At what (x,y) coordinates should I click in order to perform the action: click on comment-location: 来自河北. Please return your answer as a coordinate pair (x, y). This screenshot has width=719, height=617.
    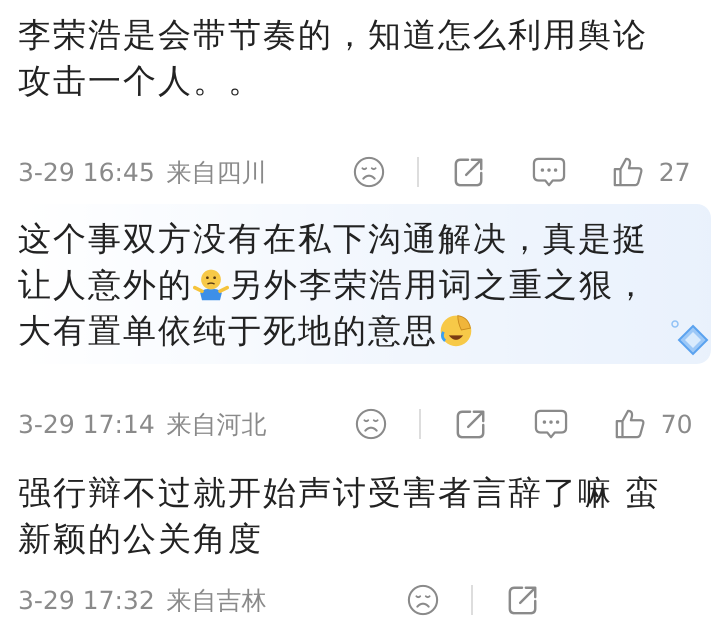
    Looking at the image, I should click on (217, 424).